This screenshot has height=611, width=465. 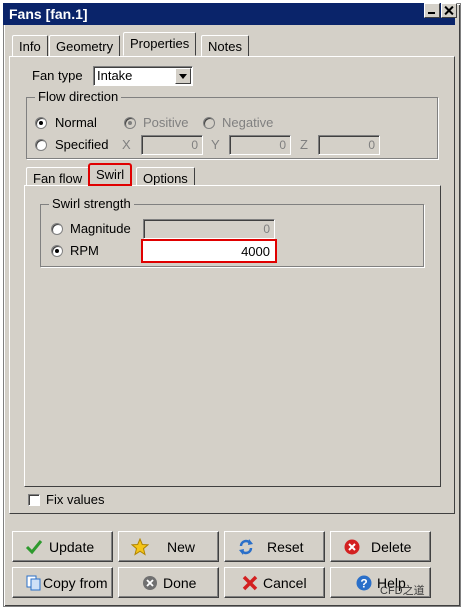 I want to click on reset-label: Reset, so click(x=285, y=547).